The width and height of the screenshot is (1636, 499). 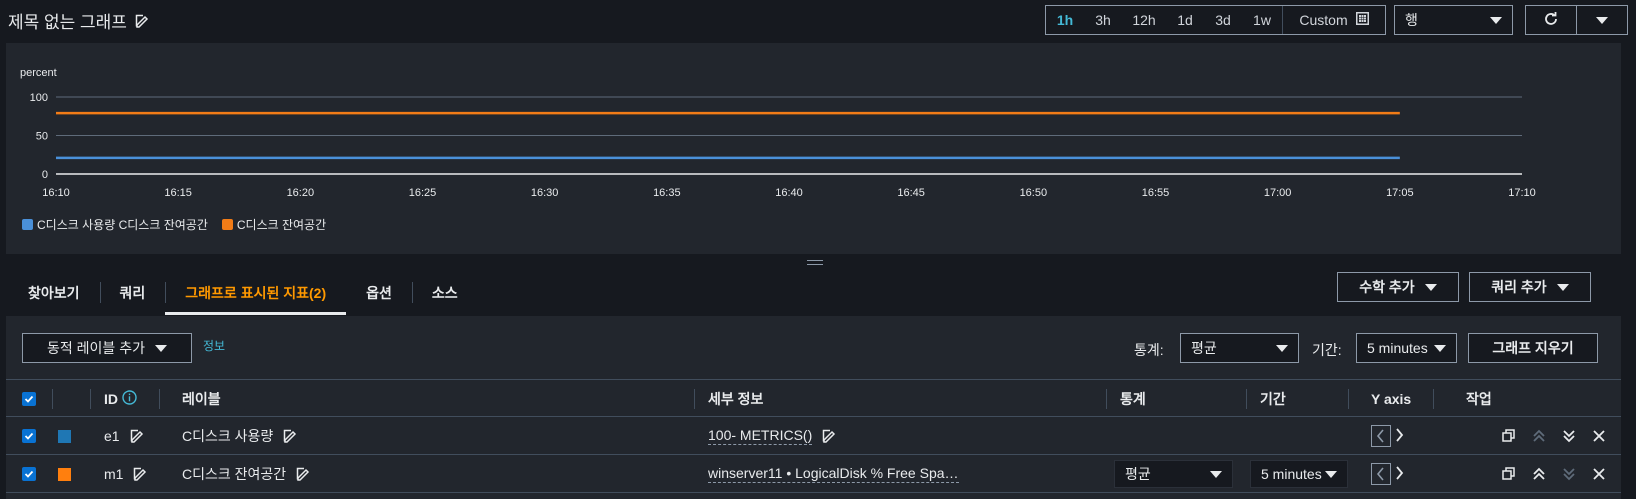 I want to click on row-details: 100- METRICS(), so click(x=760, y=436).